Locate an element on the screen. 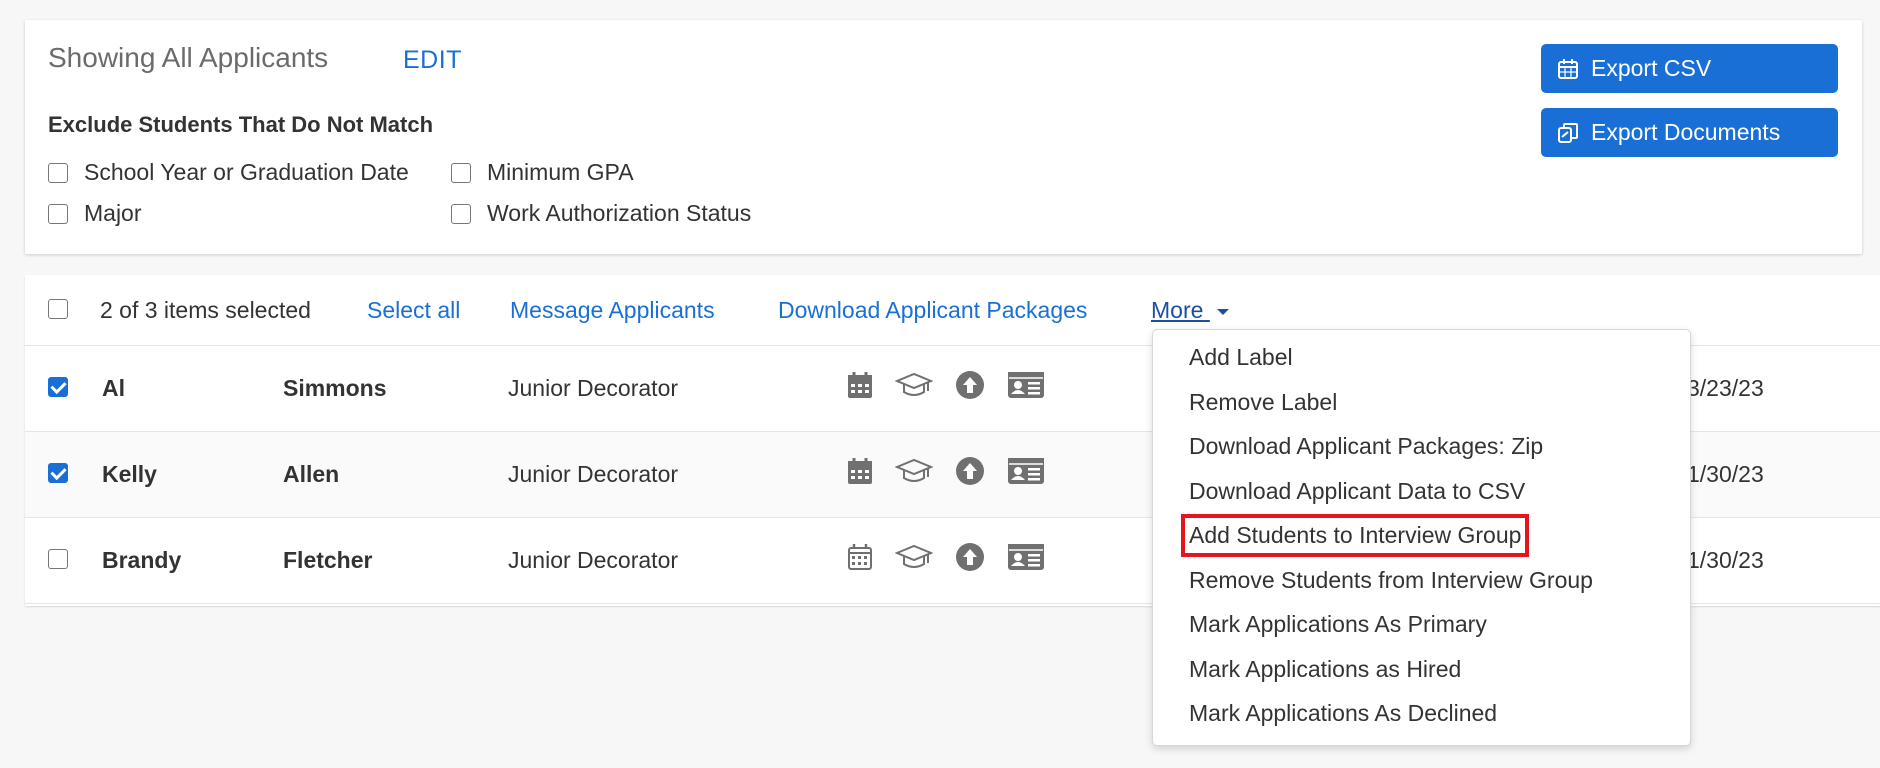 The height and width of the screenshot is (768, 1880). filter-option-minimum-gpa: Minimum GPA is located at coordinates (542, 172).